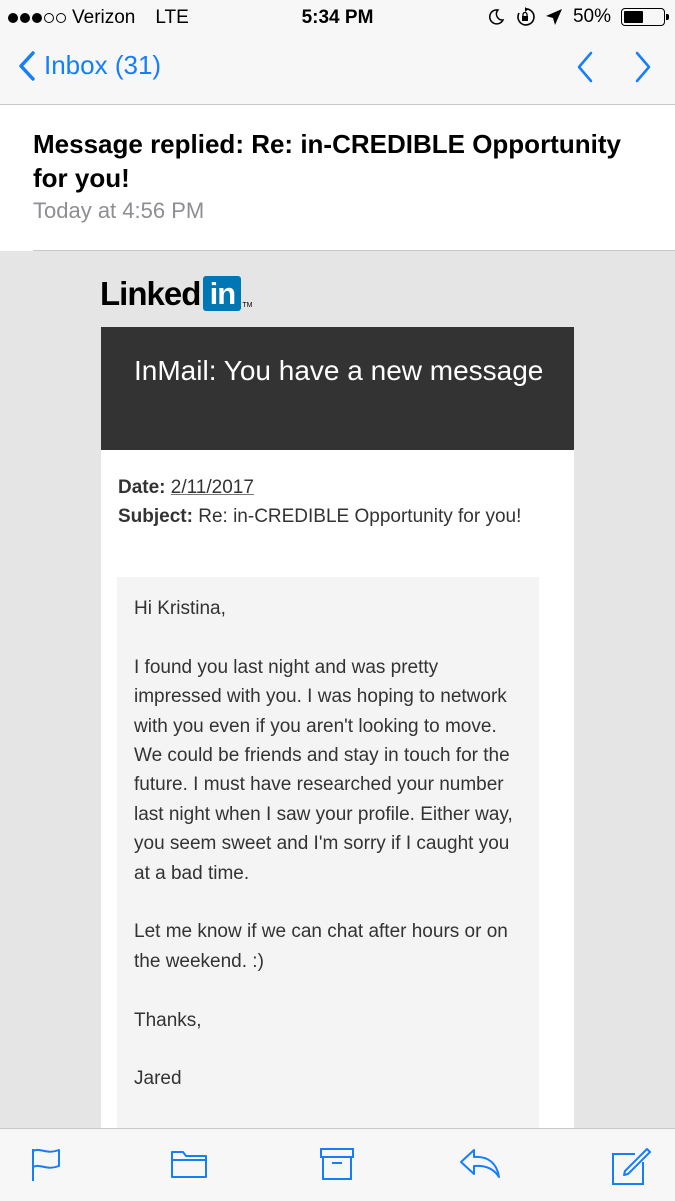  I want to click on subject-value: Re: in-CREDIBLE Opportunity for you!, so click(360, 516).